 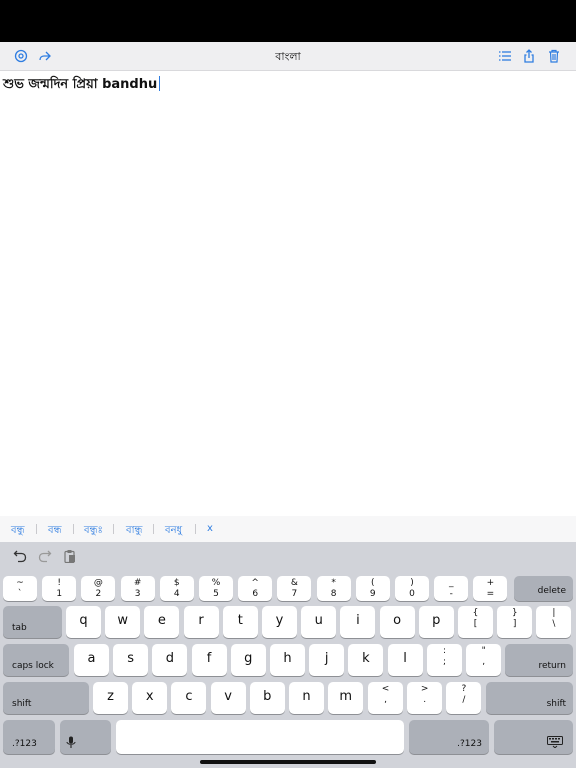 What do you see at coordinates (248, 660) in the screenshot?
I see `letter-key: g` at bounding box center [248, 660].